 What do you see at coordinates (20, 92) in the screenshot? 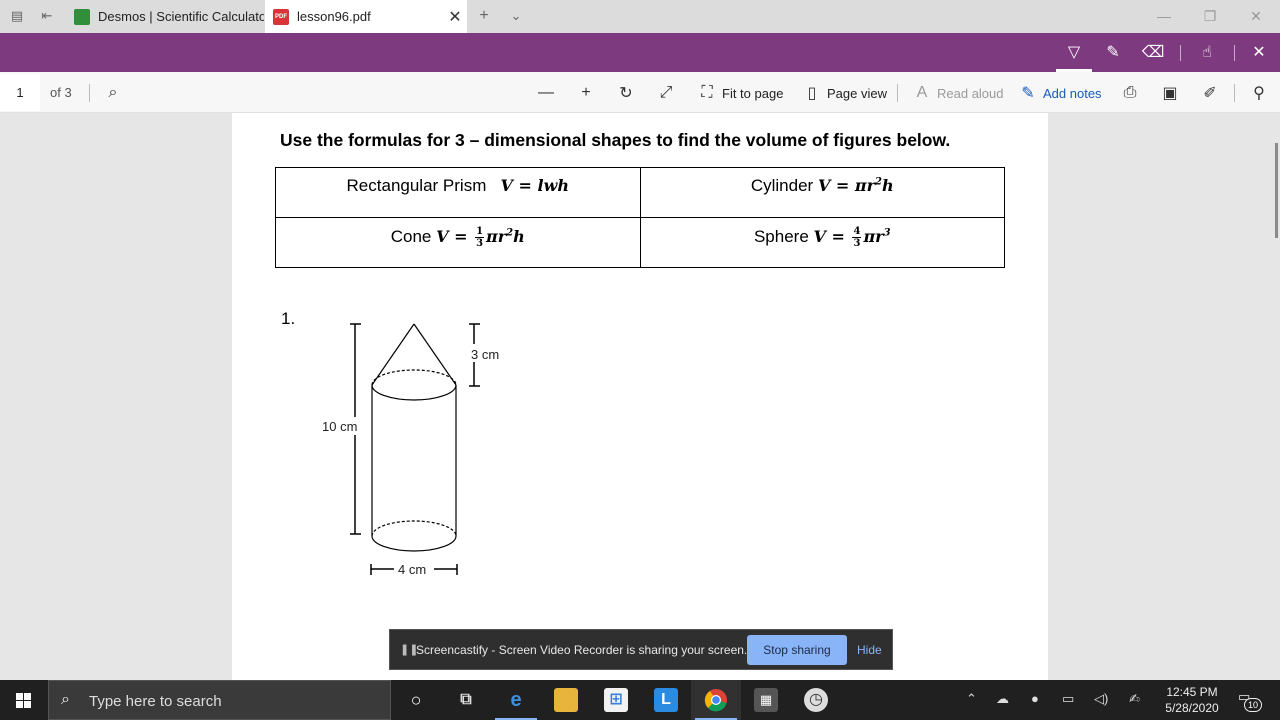
I see `page-number-input: 1` at bounding box center [20, 92].